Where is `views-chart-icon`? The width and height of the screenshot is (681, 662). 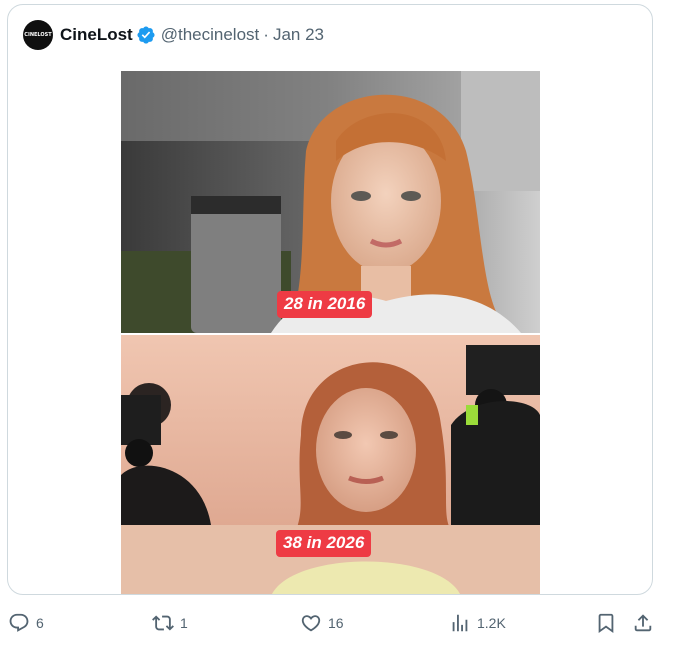
views-chart-icon is located at coordinates (460, 623).